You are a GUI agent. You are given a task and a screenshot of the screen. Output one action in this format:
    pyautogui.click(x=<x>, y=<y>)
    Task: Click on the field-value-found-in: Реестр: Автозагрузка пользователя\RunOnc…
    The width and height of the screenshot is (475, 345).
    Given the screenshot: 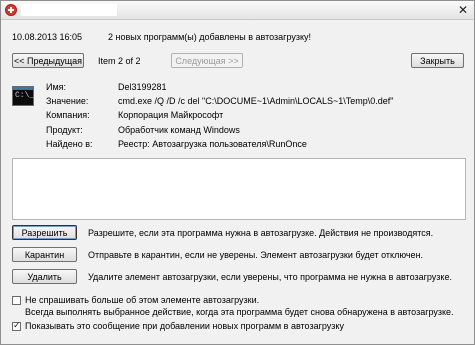 What is the action you would take?
    pyautogui.click(x=212, y=144)
    